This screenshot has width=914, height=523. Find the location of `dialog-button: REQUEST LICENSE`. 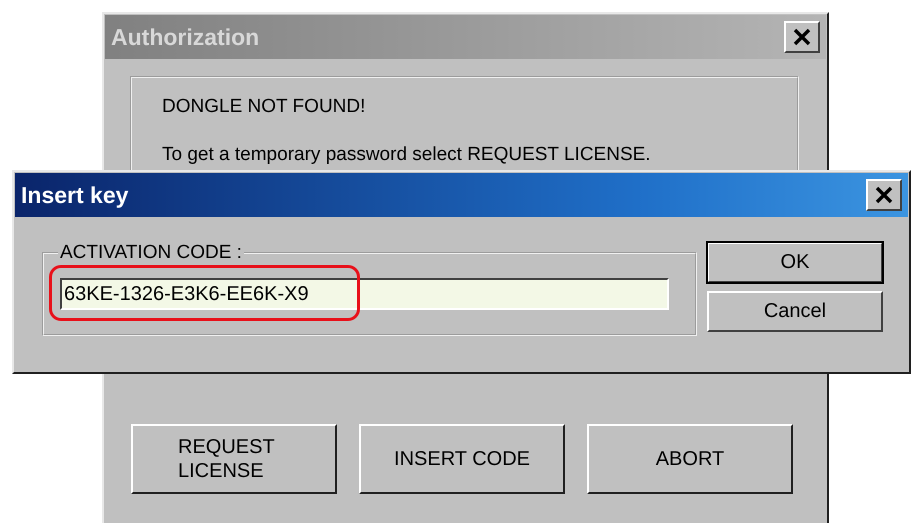

dialog-button: REQUEST LICENSE is located at coordinates (234, 459).